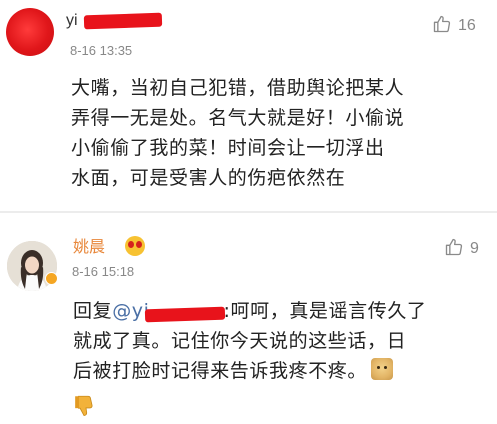 The width and height of the screenshot is (497, 424). Describe the element at coordinates (467, 25) in the screenshot. I see `like-count: 16` at that location.